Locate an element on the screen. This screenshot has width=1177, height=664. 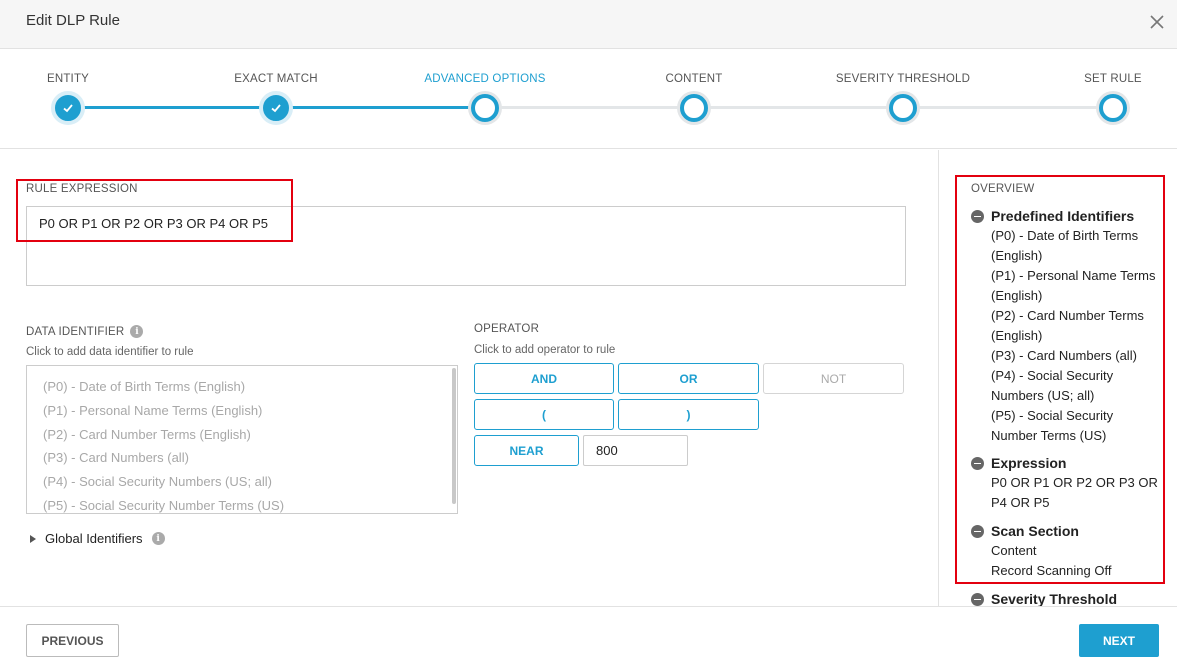
overview-line: (P3) - Card Numbers (all) is located at coordinates (1064, 355).